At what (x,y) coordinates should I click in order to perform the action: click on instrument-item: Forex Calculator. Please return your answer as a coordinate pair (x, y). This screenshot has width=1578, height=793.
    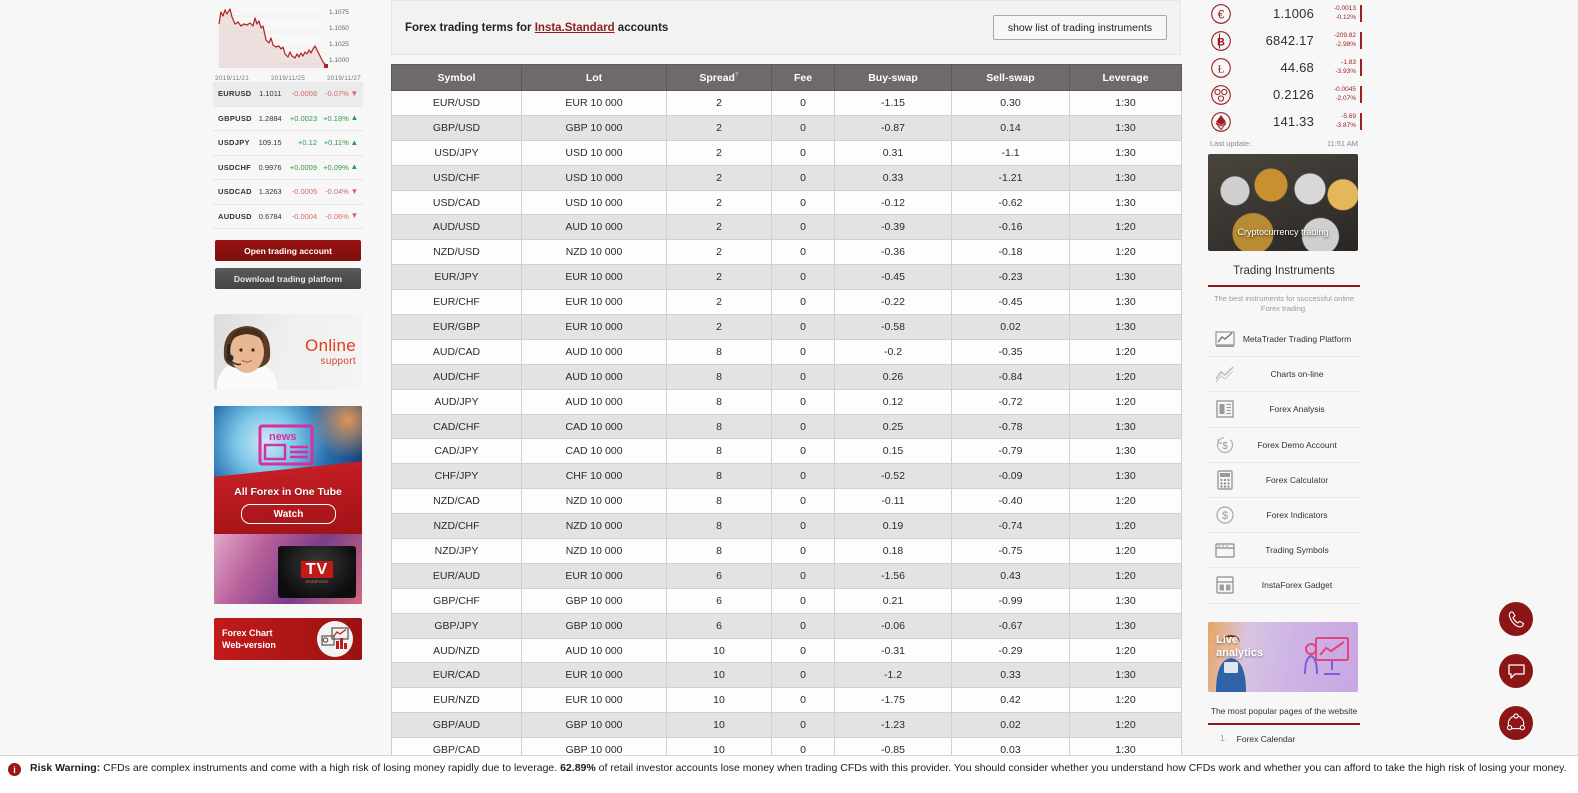
    Looking at the image, I should click on (1284, 480).